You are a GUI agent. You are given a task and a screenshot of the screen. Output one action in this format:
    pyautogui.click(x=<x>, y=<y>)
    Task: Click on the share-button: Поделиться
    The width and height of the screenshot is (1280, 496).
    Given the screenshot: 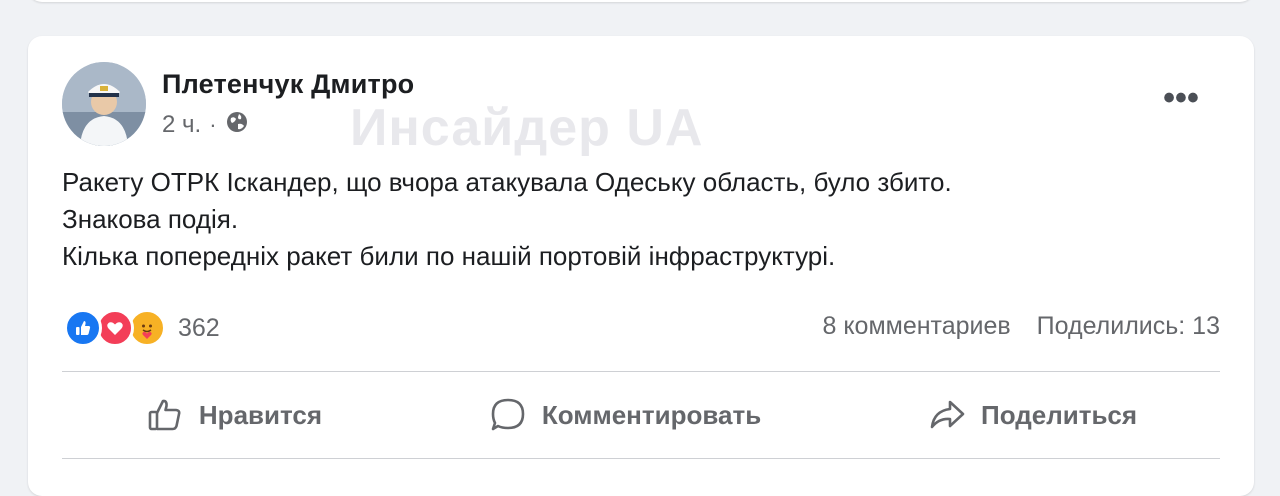 What is the action you would take?
    pyautogui.click(x=1032, y=415)
    